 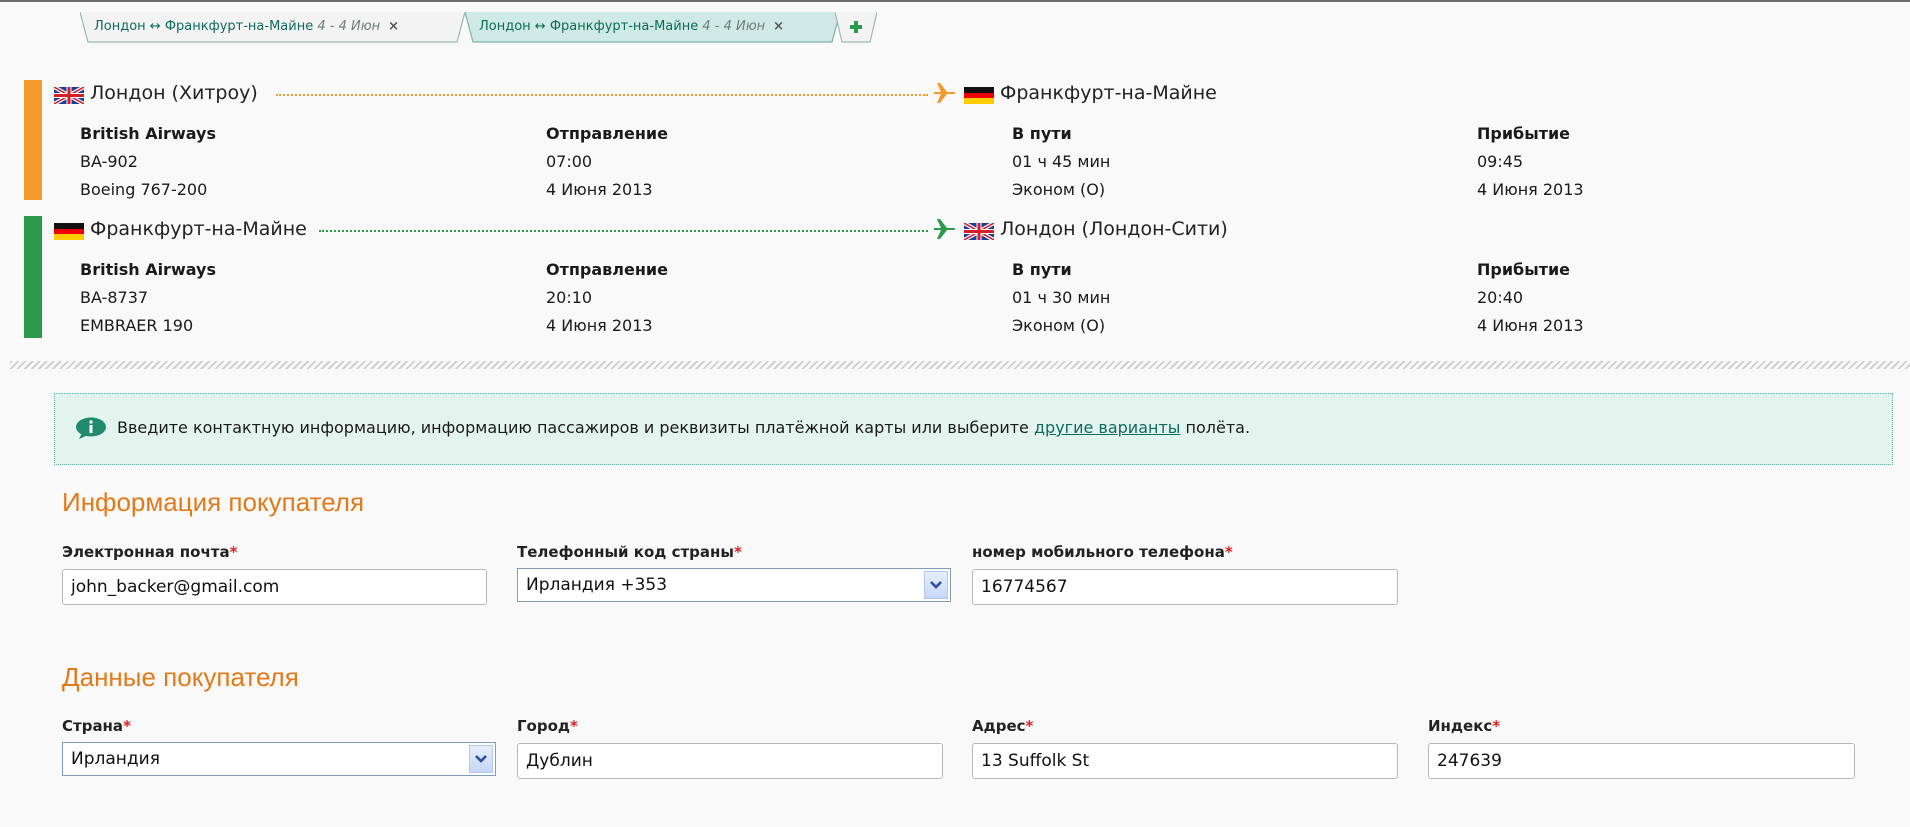 What do you see at coordinates (274, 587) in the screenshot?
I see `email-field` at bounding box center [274, 587].